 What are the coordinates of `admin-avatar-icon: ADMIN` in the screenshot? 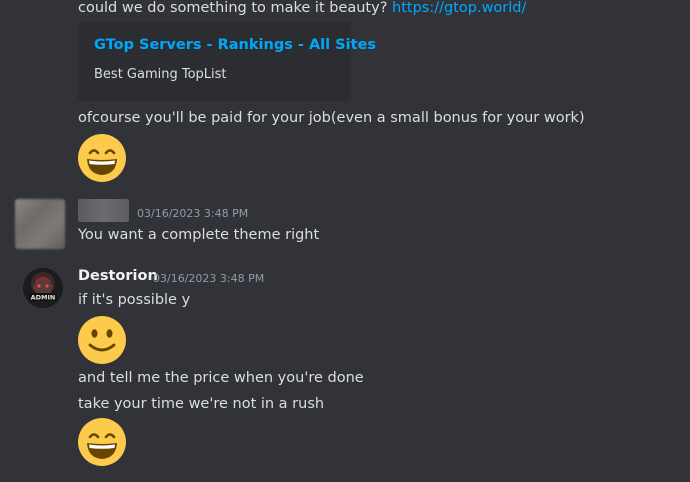 It's located at (43, 288).